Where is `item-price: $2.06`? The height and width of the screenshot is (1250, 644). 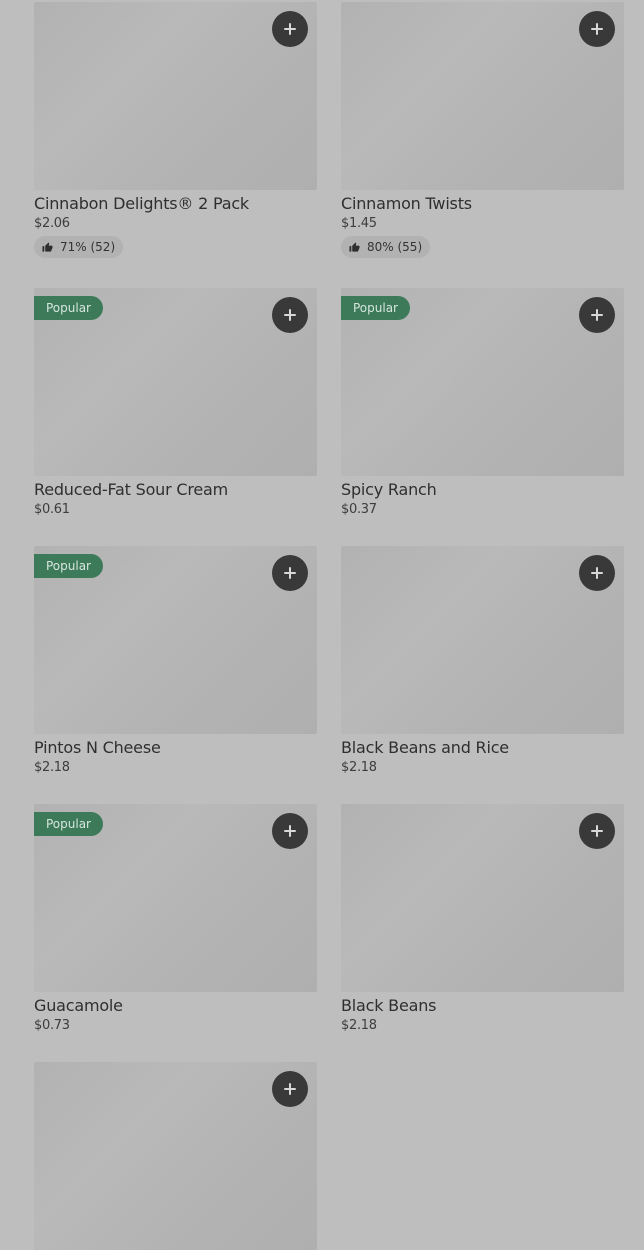 item-price: $2.06 is located at coordinates (52, 223).